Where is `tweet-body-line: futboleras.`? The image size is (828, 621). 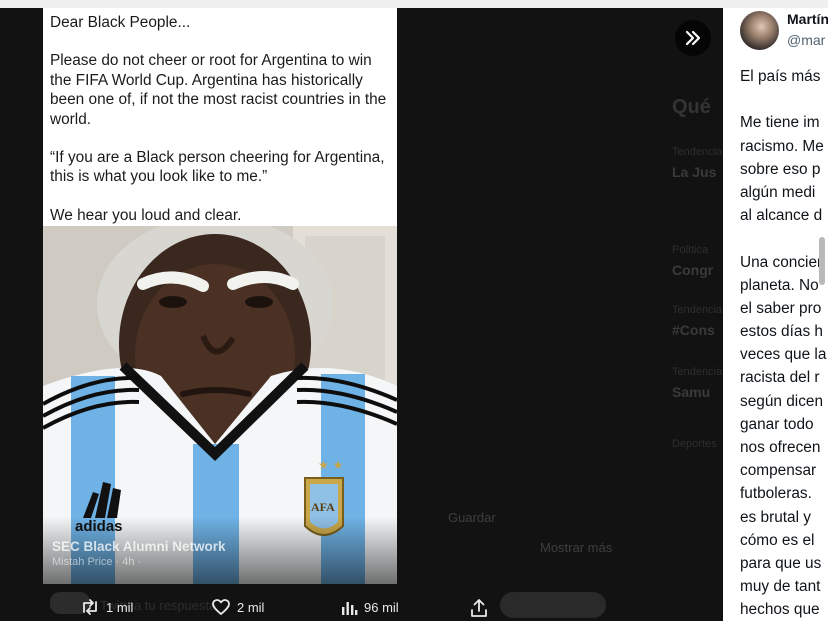
tweet-body-line: futboleras. is located at coordinates (776, 494).